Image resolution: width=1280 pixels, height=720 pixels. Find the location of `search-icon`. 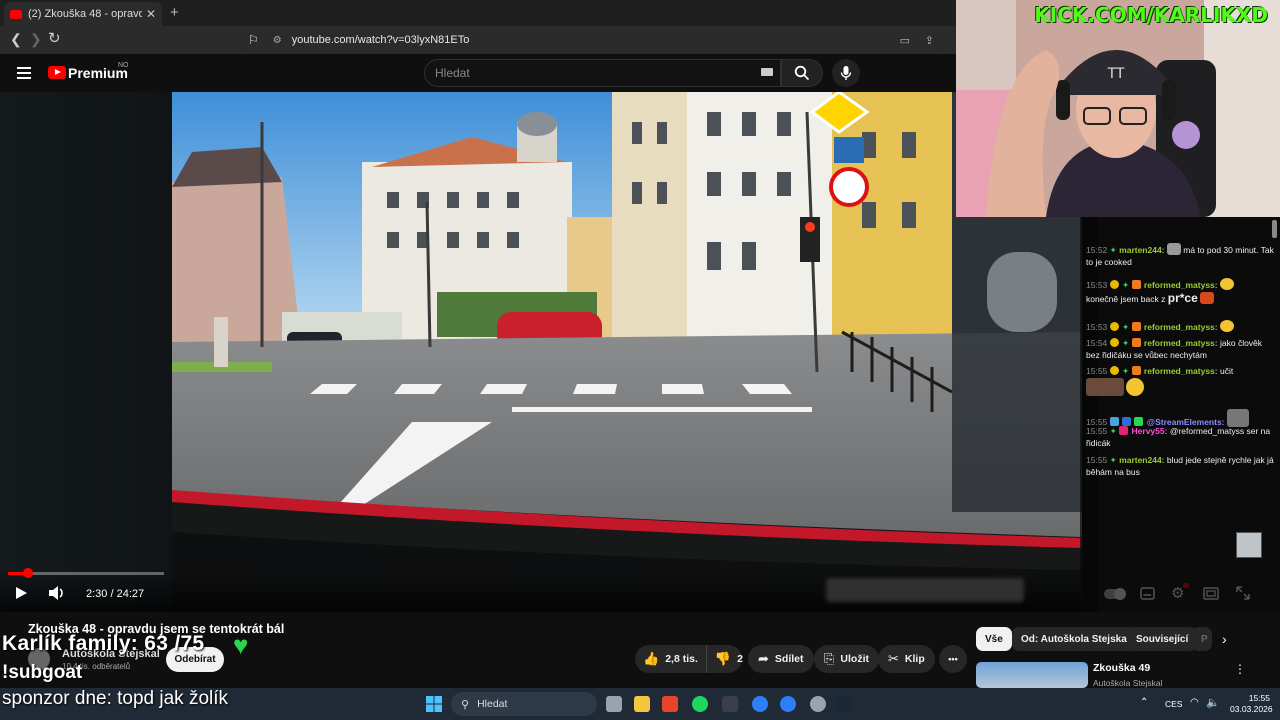

search-icon is located at coordinates (802, 73).